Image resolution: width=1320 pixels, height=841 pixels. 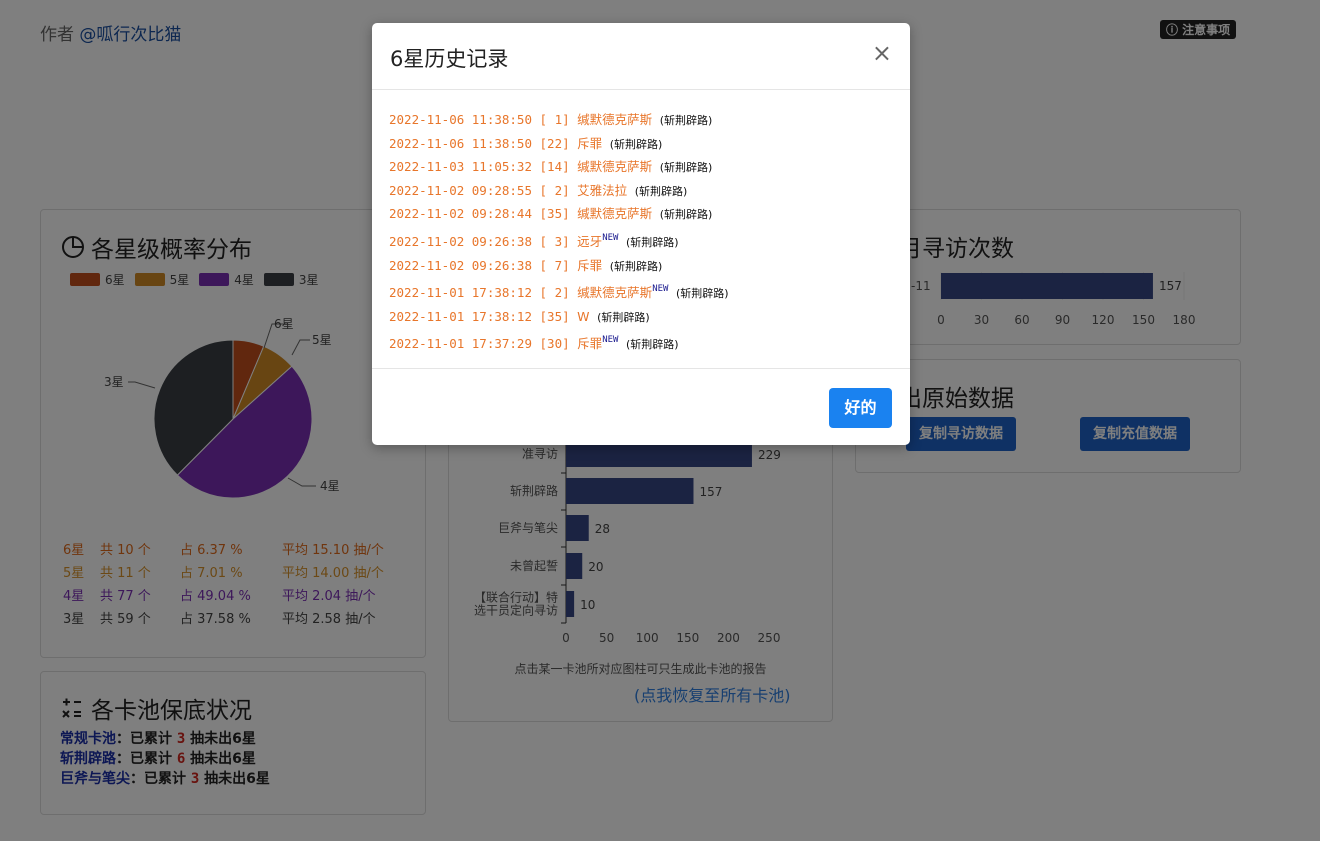 What do you see at coordinates (554, 265) in the screenshot?
I see `record-index: [ 7]` at bounding box center [554, 265].